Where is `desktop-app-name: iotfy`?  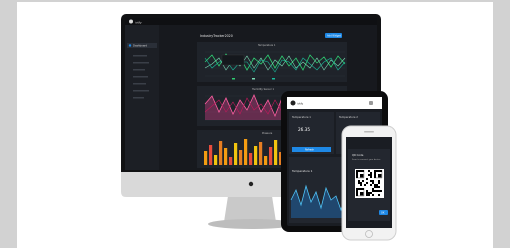
desktop-app-name: iotfy is located at coordinates (138, 23).